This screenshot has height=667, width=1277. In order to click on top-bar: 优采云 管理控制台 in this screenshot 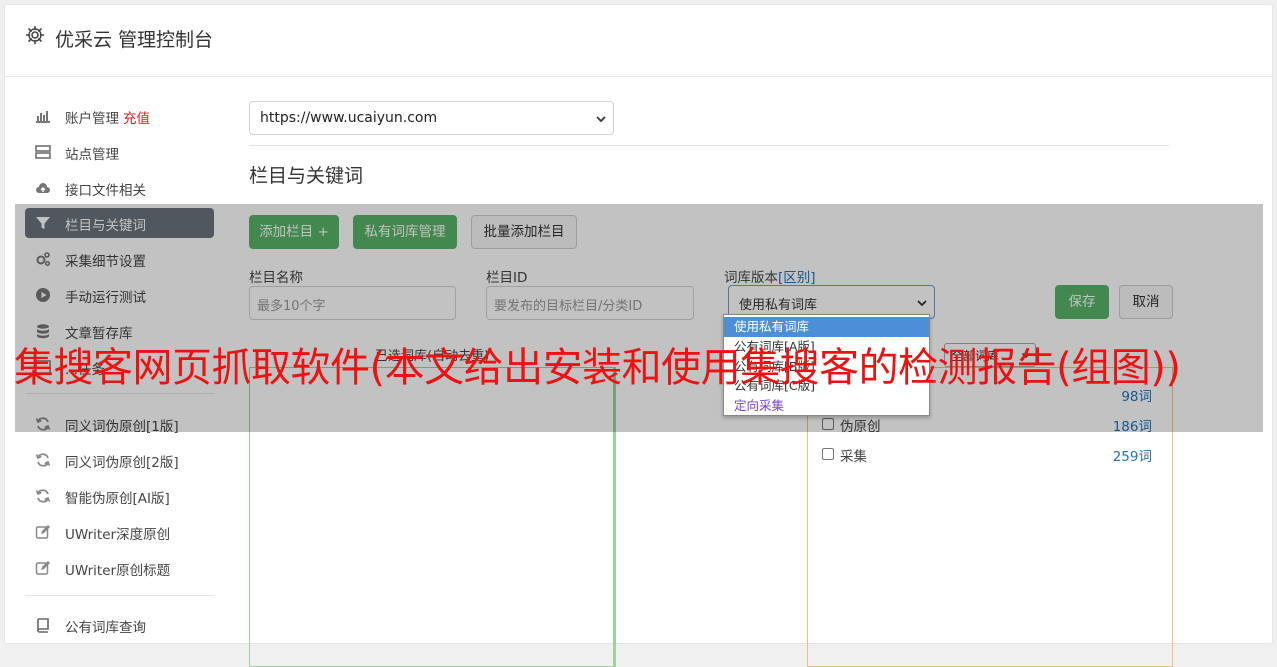, I will do `click(638, 41)`.